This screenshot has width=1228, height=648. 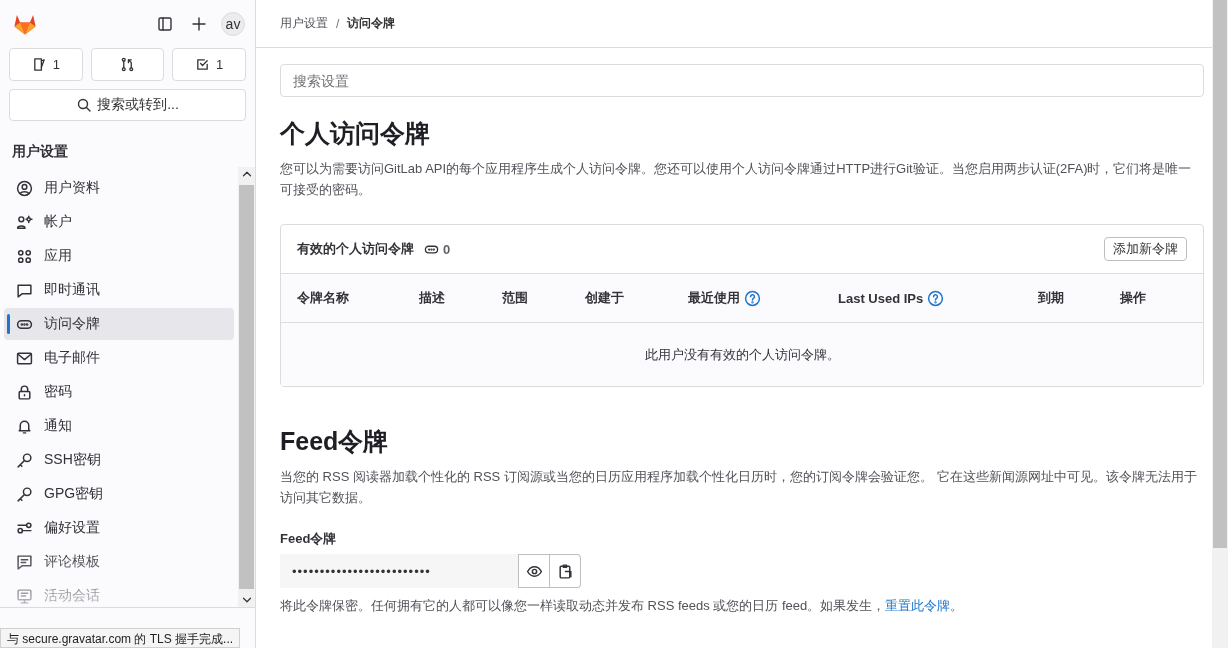 I want to click on page-scrollbar, so click(x=1220, y=324).